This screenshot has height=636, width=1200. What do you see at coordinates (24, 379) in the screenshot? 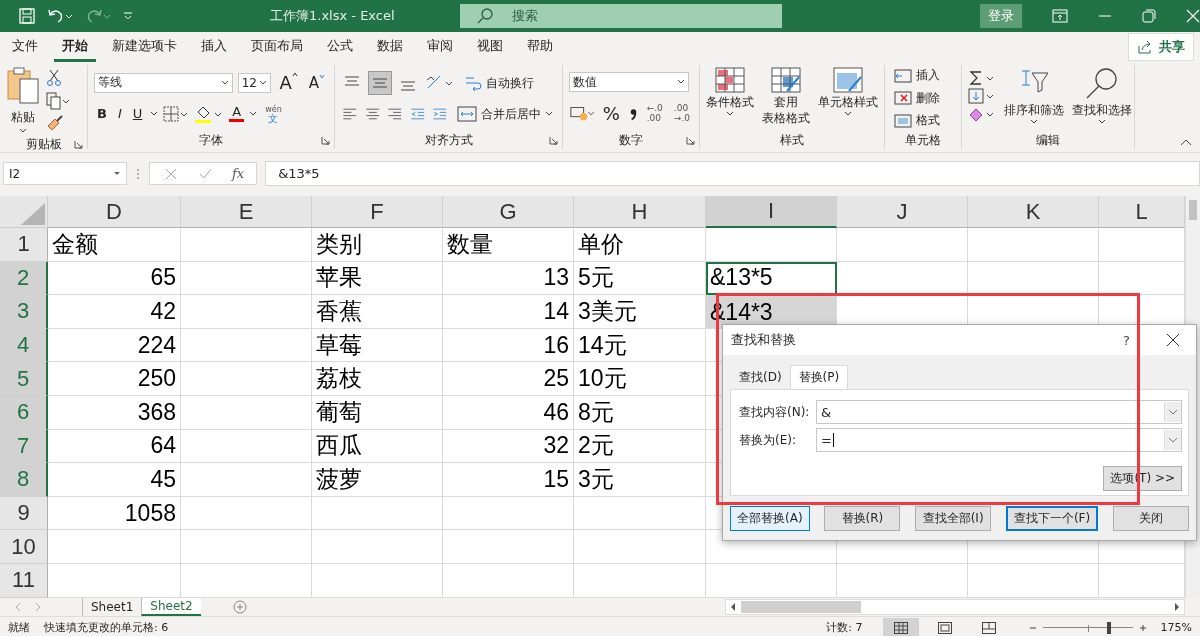
I see `row-header: 5` at bounding box center [24, 379].